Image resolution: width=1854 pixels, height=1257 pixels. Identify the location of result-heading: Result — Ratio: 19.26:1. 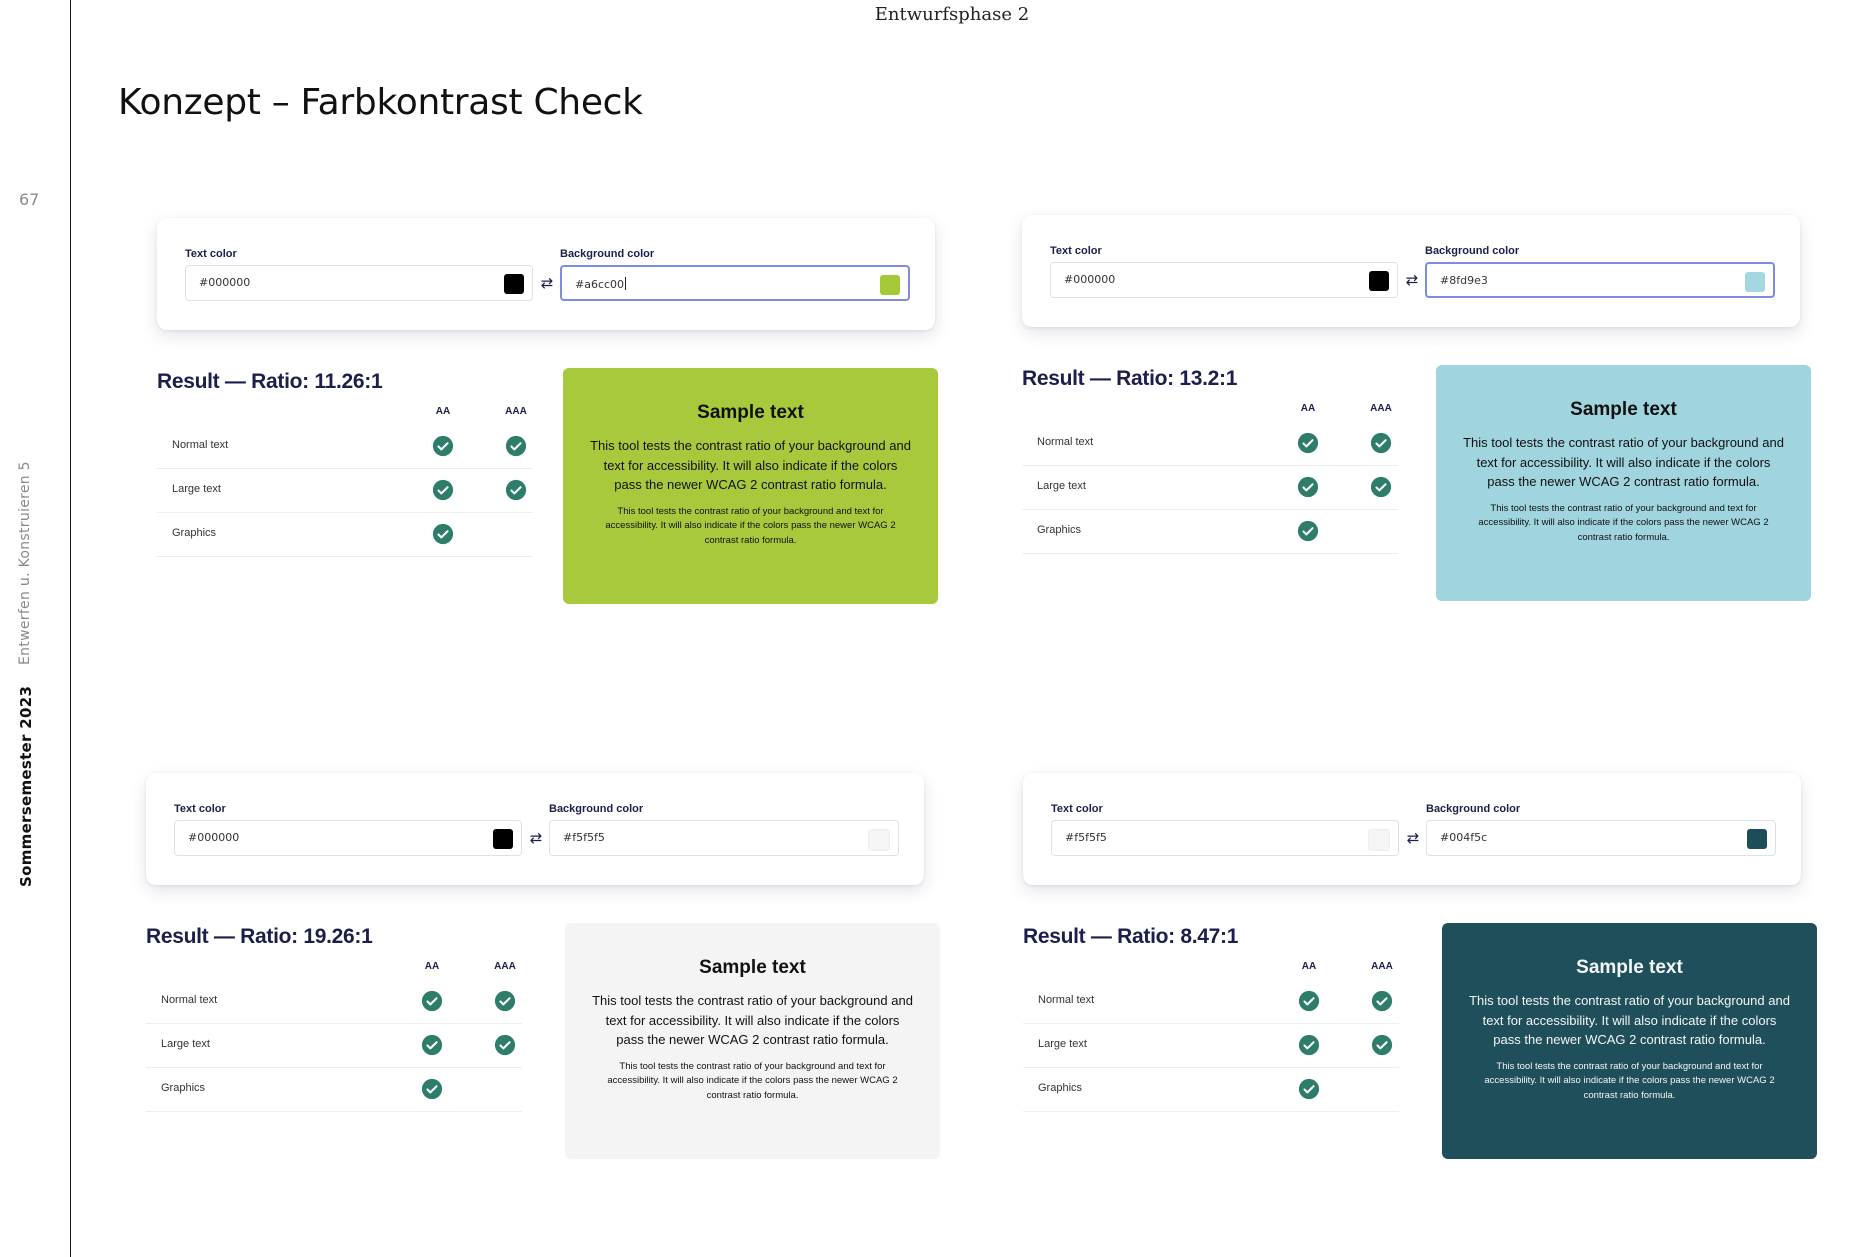
(259, 936).